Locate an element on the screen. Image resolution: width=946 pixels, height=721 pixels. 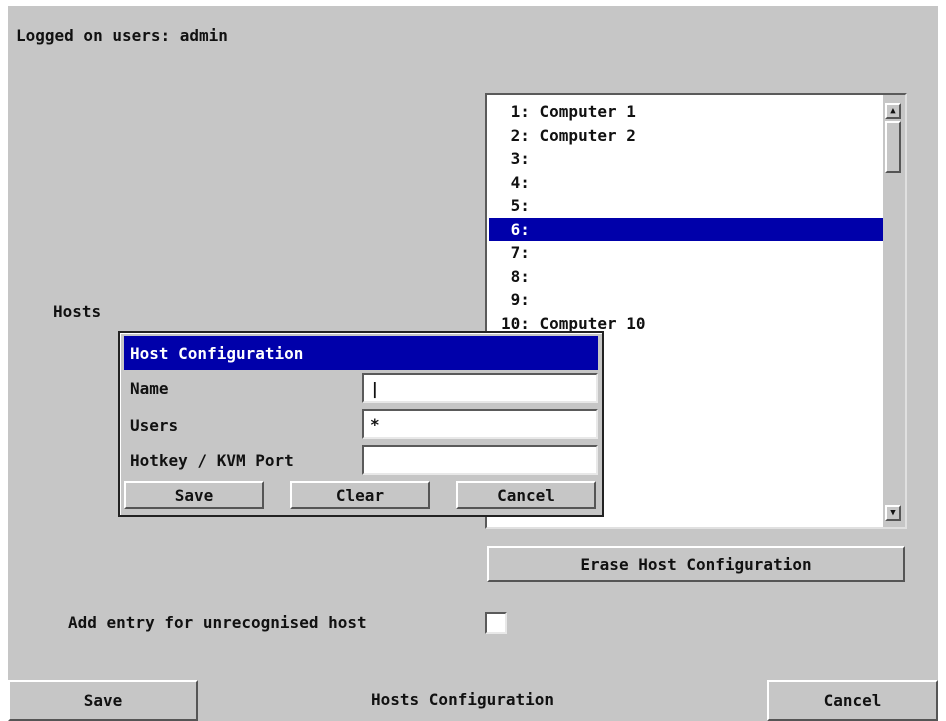
window-right-border is located at coordinates (942, 360).